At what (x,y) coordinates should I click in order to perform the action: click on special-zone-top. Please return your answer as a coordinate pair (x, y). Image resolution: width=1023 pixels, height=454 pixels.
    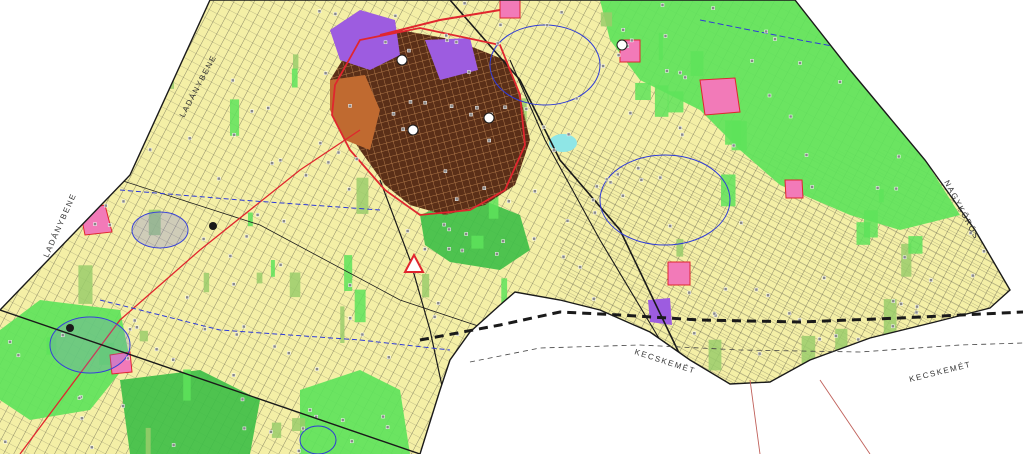
    Looking at the image, I should click on (510, 9).